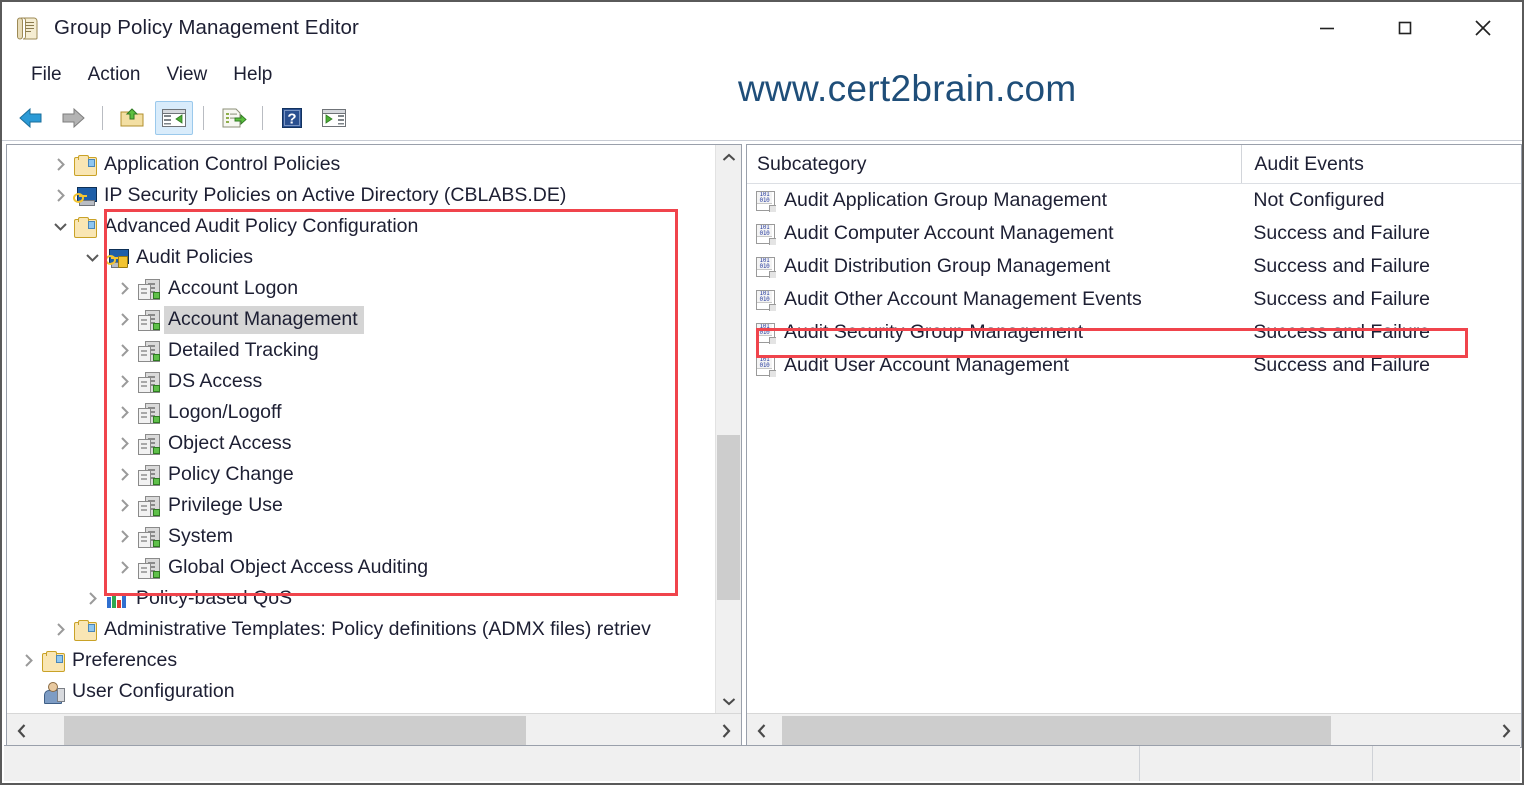 The image size is (1524, 785). I want to click on list-column-headers: Subcategory Audit Events, so click(1134, 164).